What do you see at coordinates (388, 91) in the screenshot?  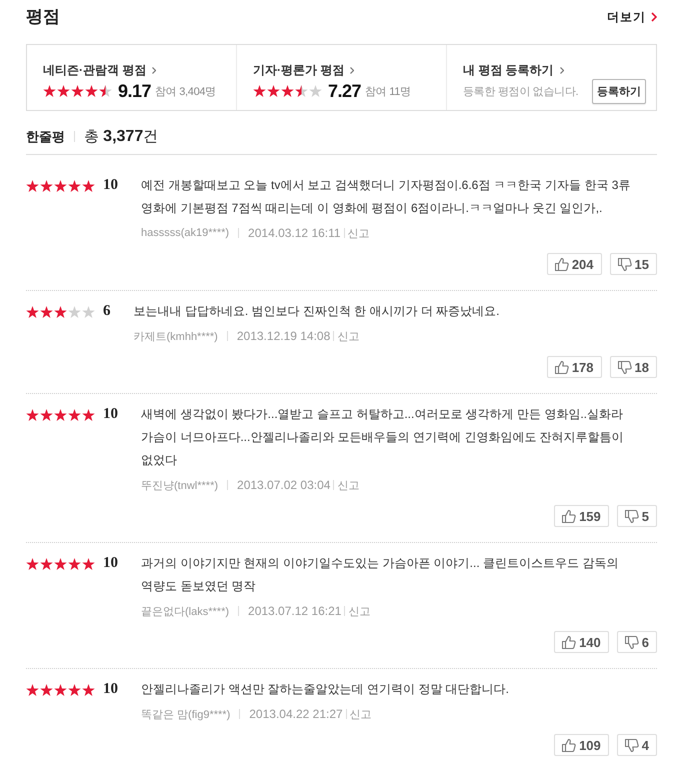 I see `participant-count: 참여 11명` at bounding box center [388, 91].